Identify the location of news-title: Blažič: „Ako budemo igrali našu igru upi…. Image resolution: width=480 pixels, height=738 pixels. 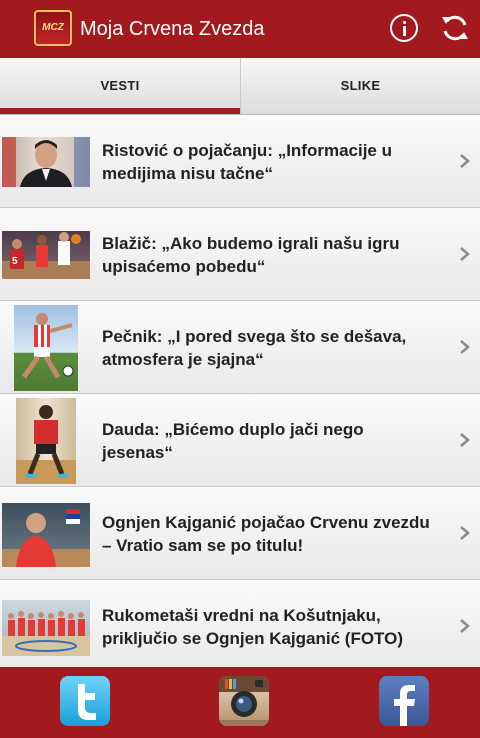
(251, 255).